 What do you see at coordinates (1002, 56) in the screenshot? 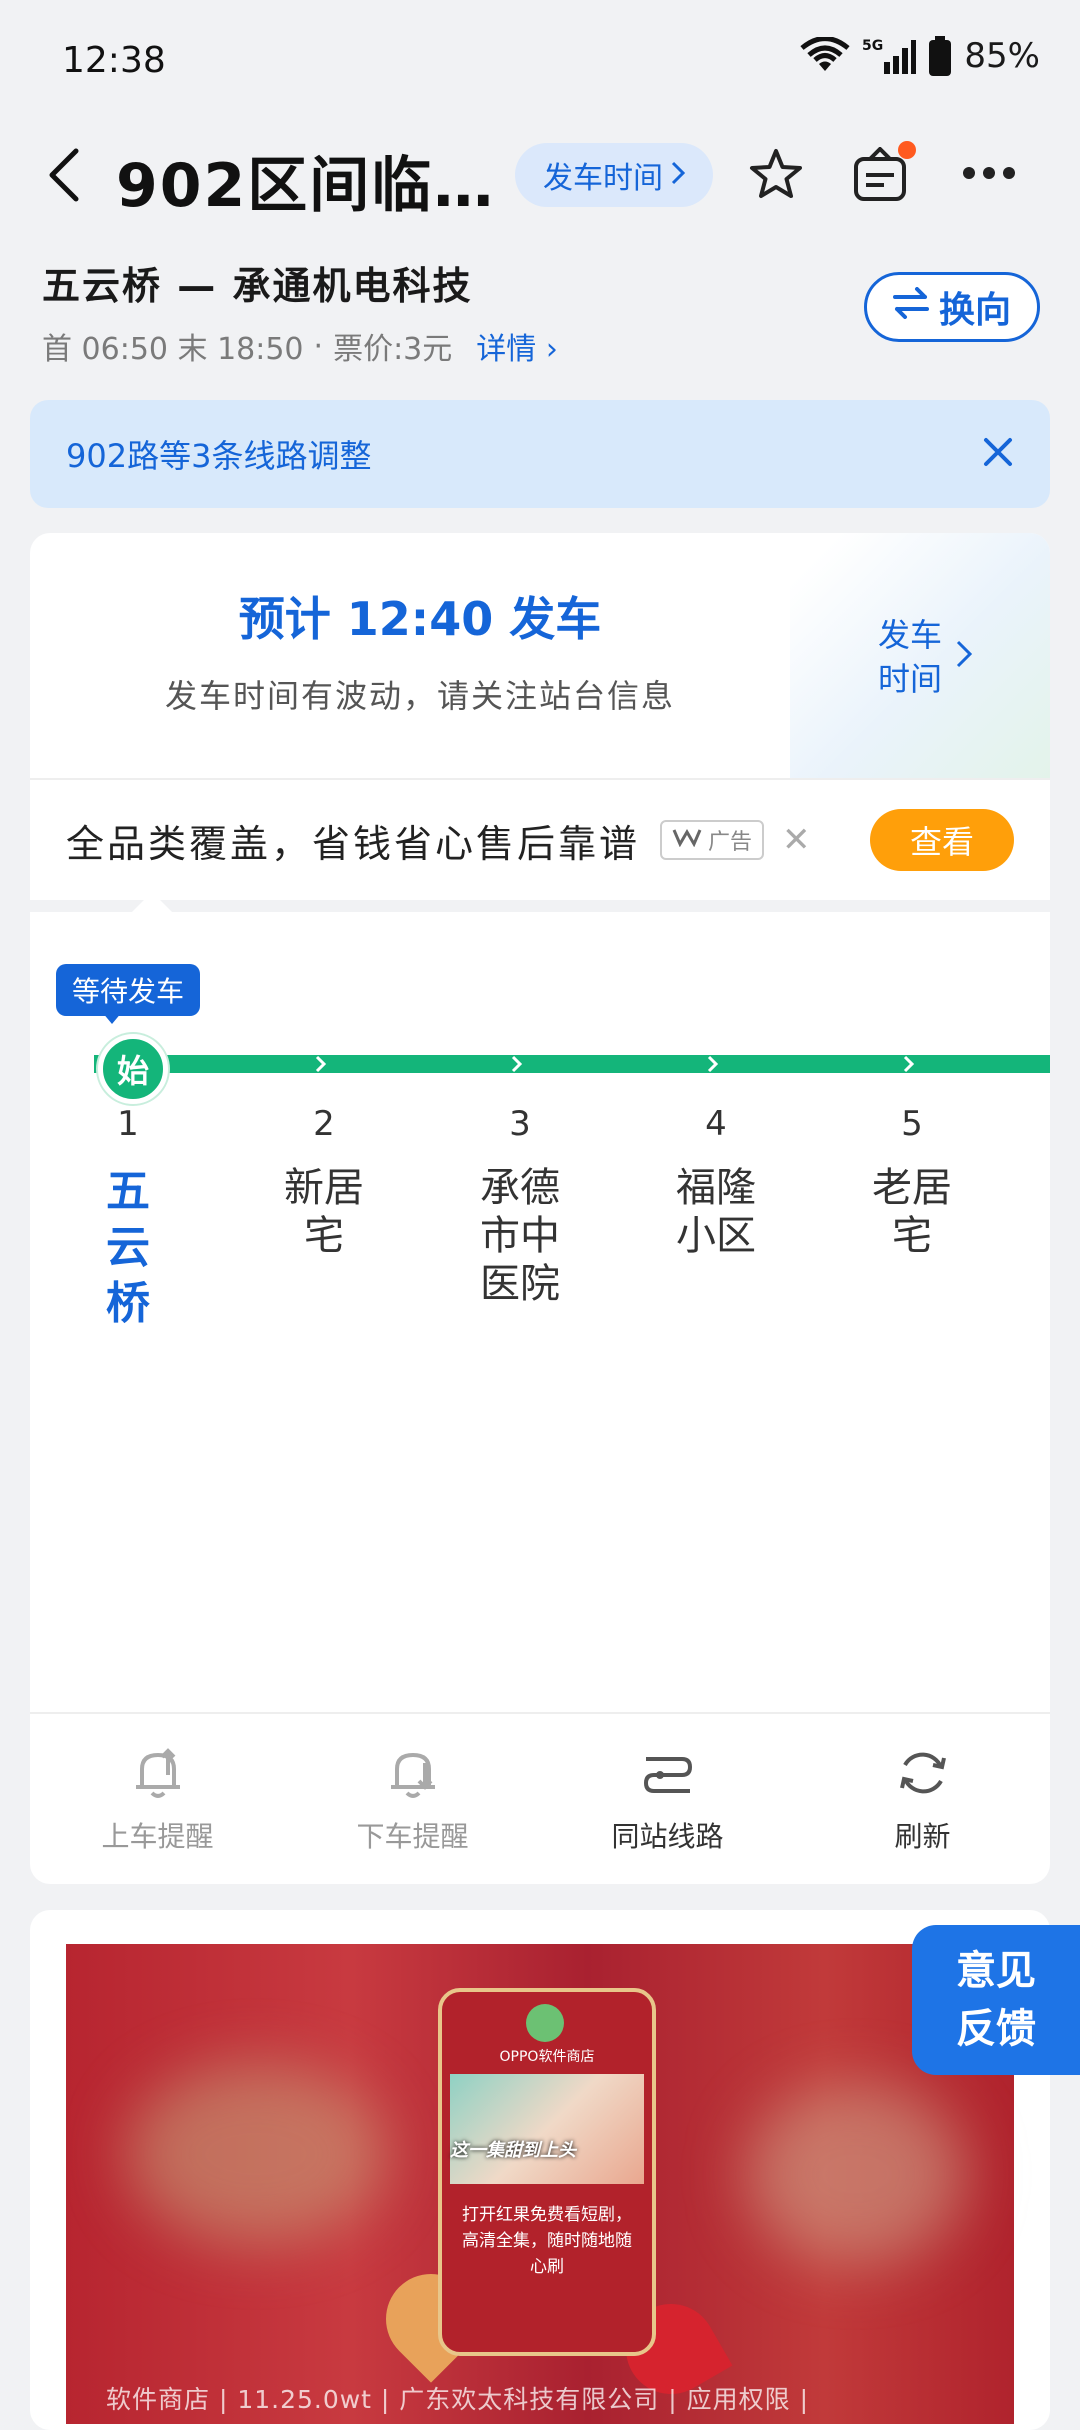
I see `battery-percent: 85%` at bounding box center [1002, 56].